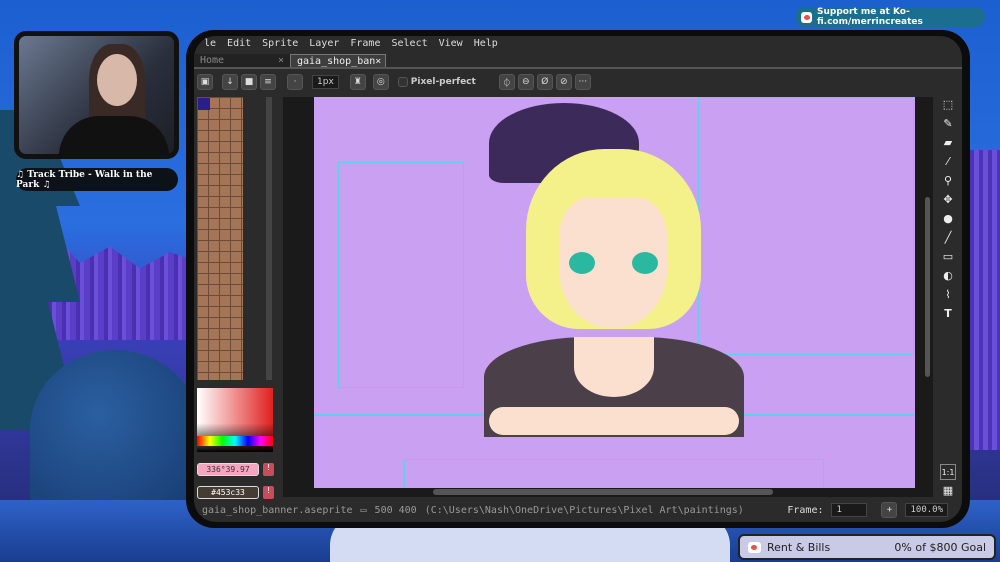  I want to click on hue-slider, so click(235, 441).